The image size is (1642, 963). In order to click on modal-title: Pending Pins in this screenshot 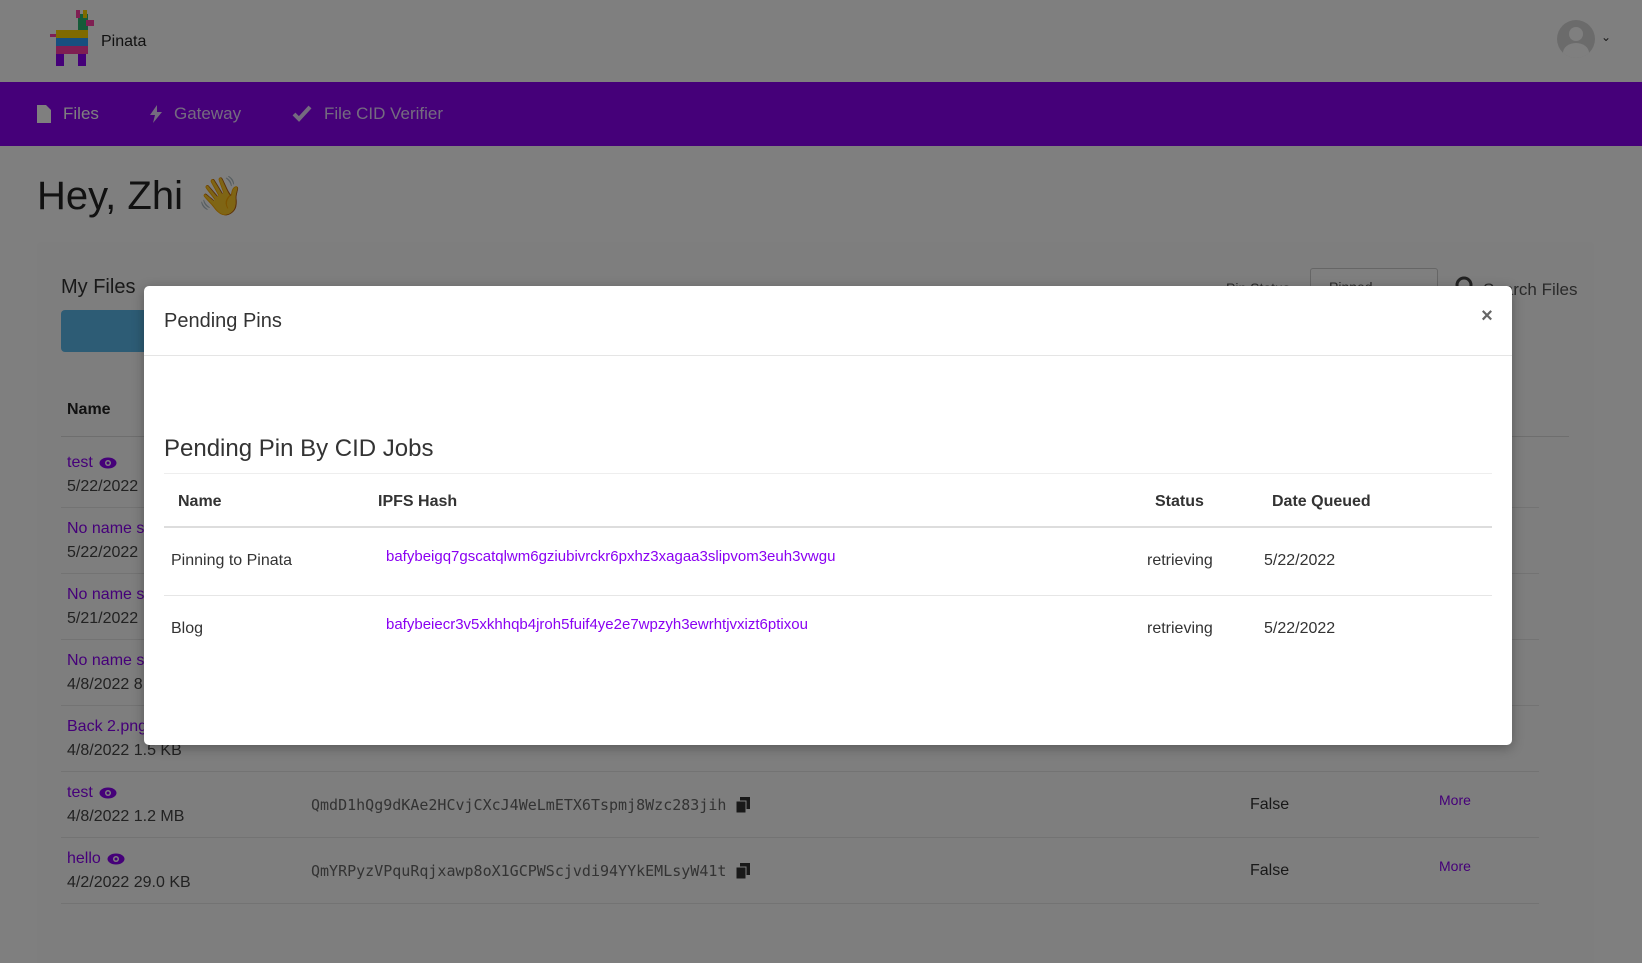, I will do `click(223, 321)`.